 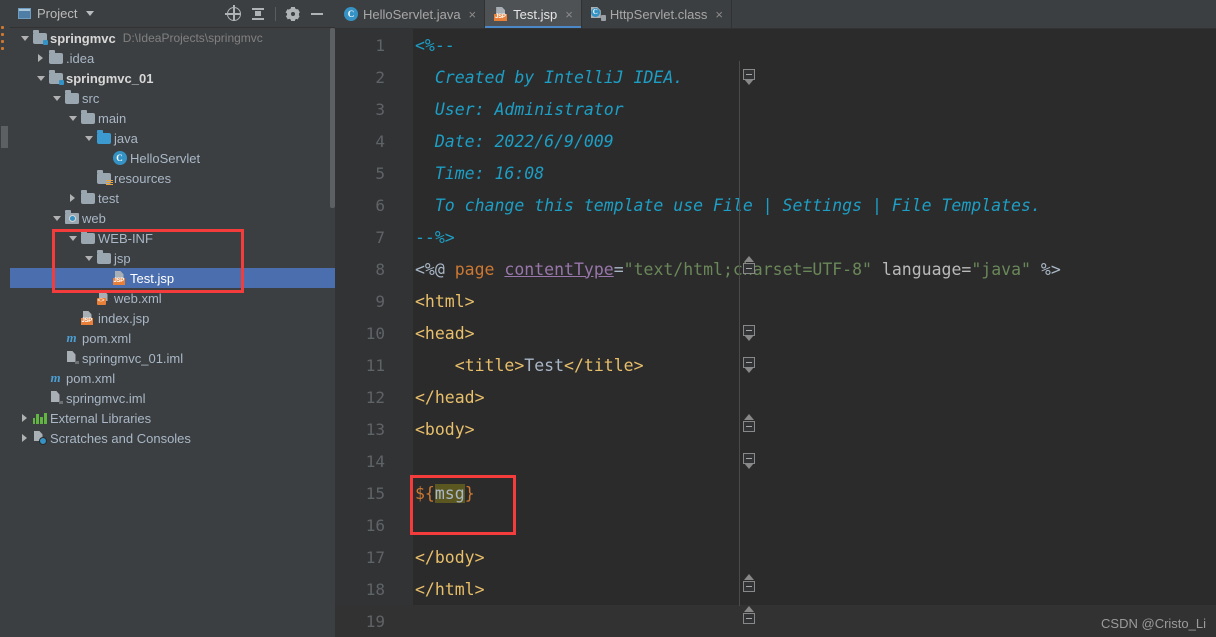 I want to click on code-line: 2 Created by IntelliJ IDEA., so click(x=775, y=77).